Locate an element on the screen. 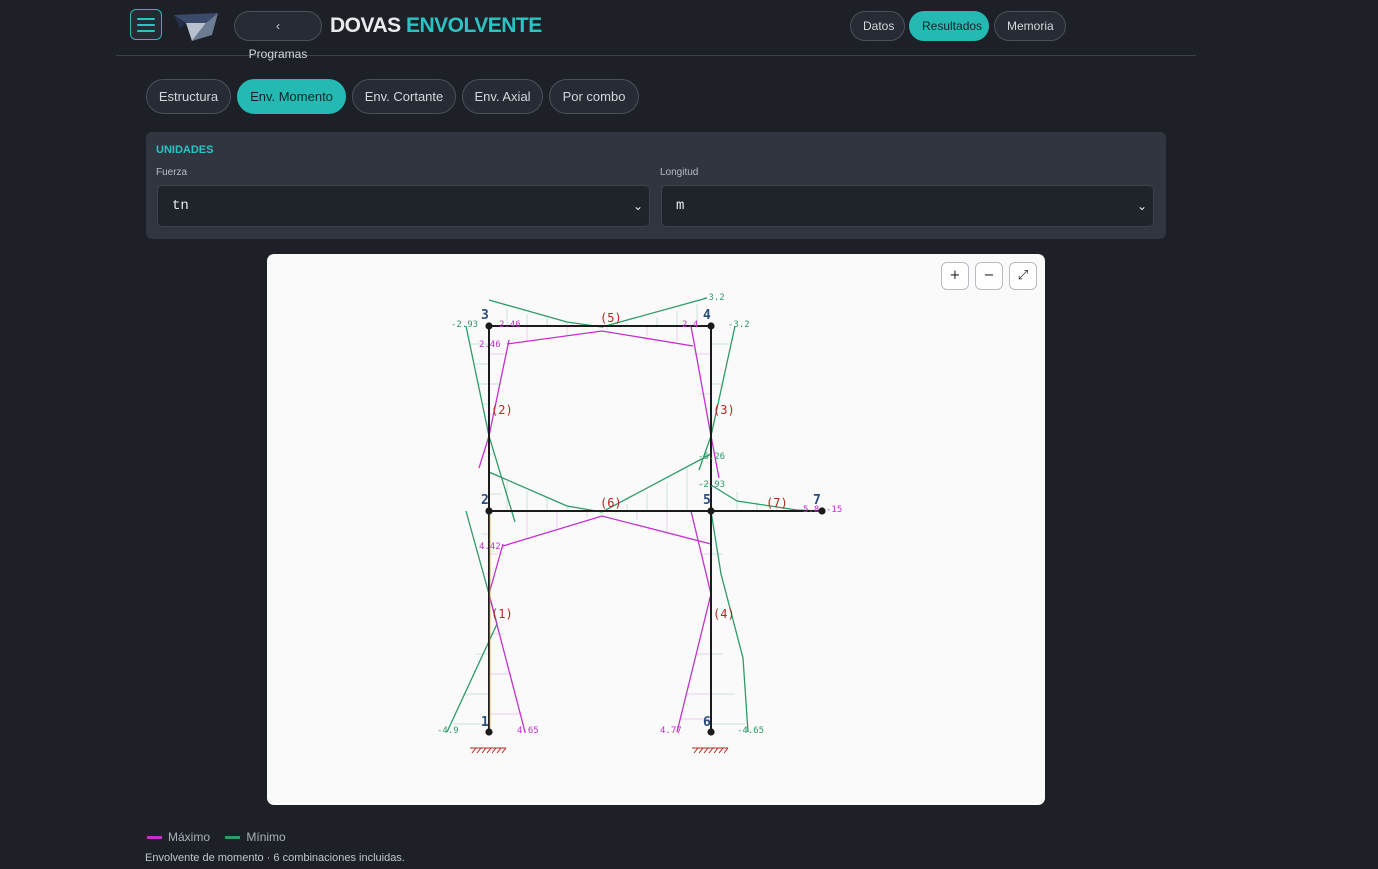 Image resolution: width=1378 pixels, height=869 pixels. frame-members is located at coordinates (655, 528).